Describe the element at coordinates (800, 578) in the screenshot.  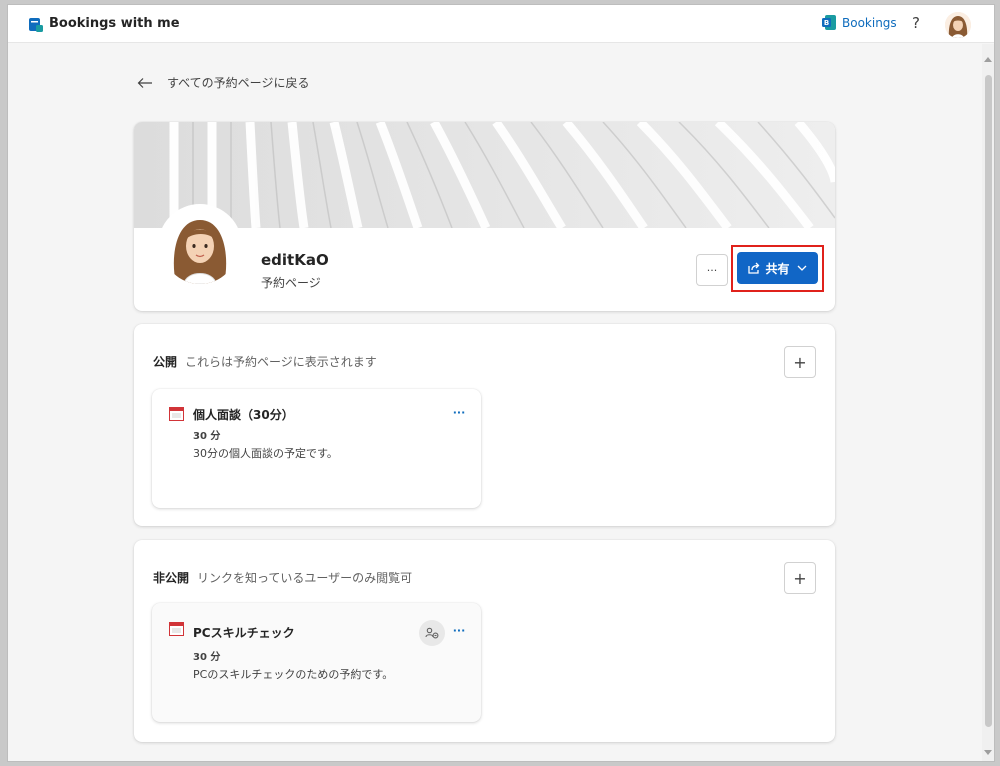
I see `add-private-service-button: +` at that location.